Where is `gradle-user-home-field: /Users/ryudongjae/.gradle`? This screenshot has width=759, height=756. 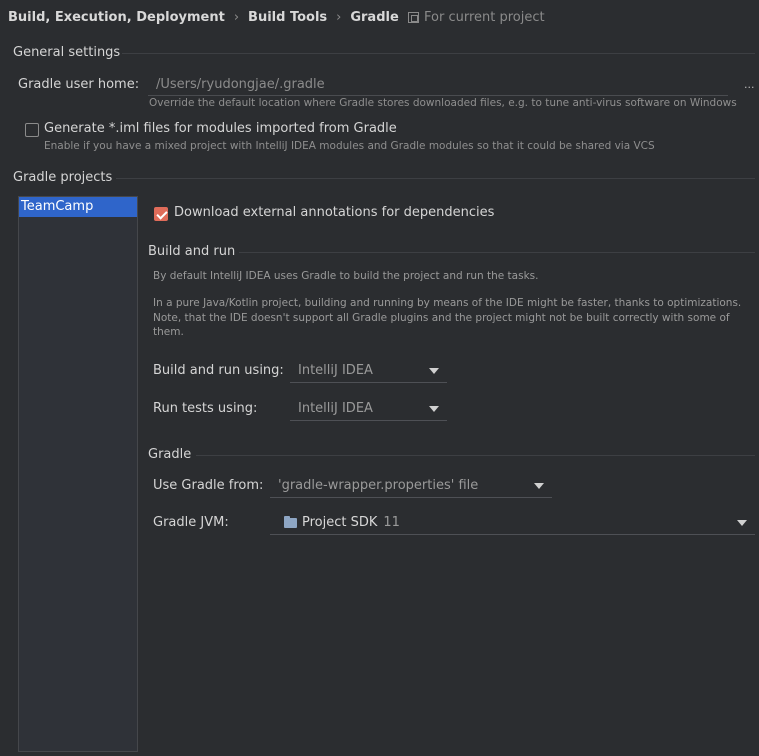 gradle-user-home-field: /Users/ryudongjae/.gradle is located at coordinates (438, 84).